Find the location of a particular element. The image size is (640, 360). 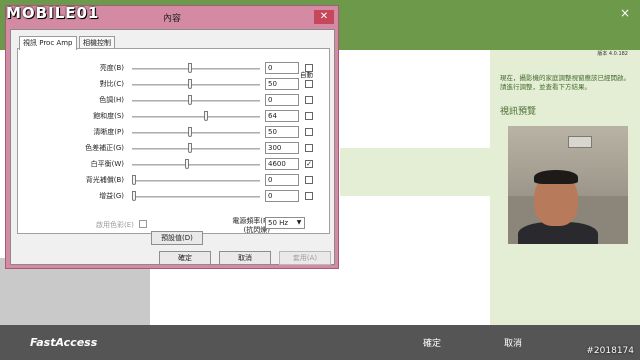

app-bottom-bar: FastAccess 確定 取消 is located at coordinates (320, 342).